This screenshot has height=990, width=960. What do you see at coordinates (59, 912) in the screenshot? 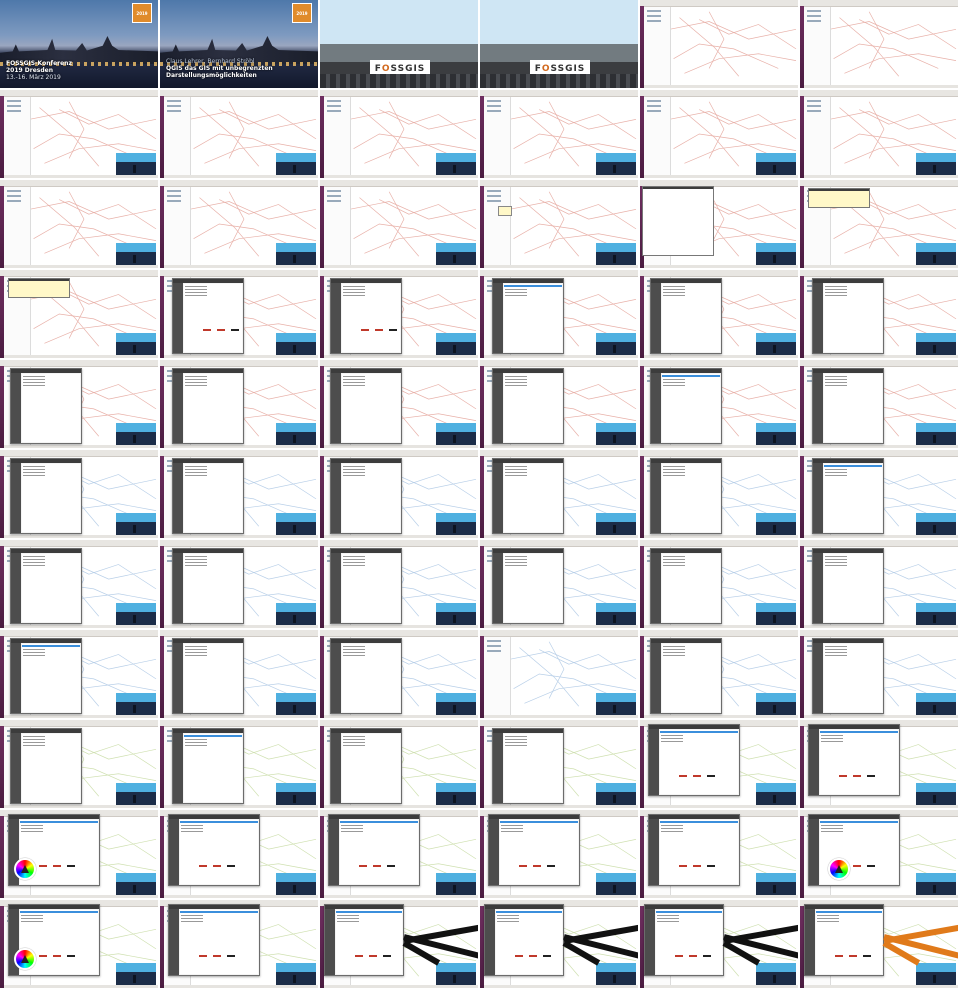
I see `selected-row` at bounding box center [59, 912].